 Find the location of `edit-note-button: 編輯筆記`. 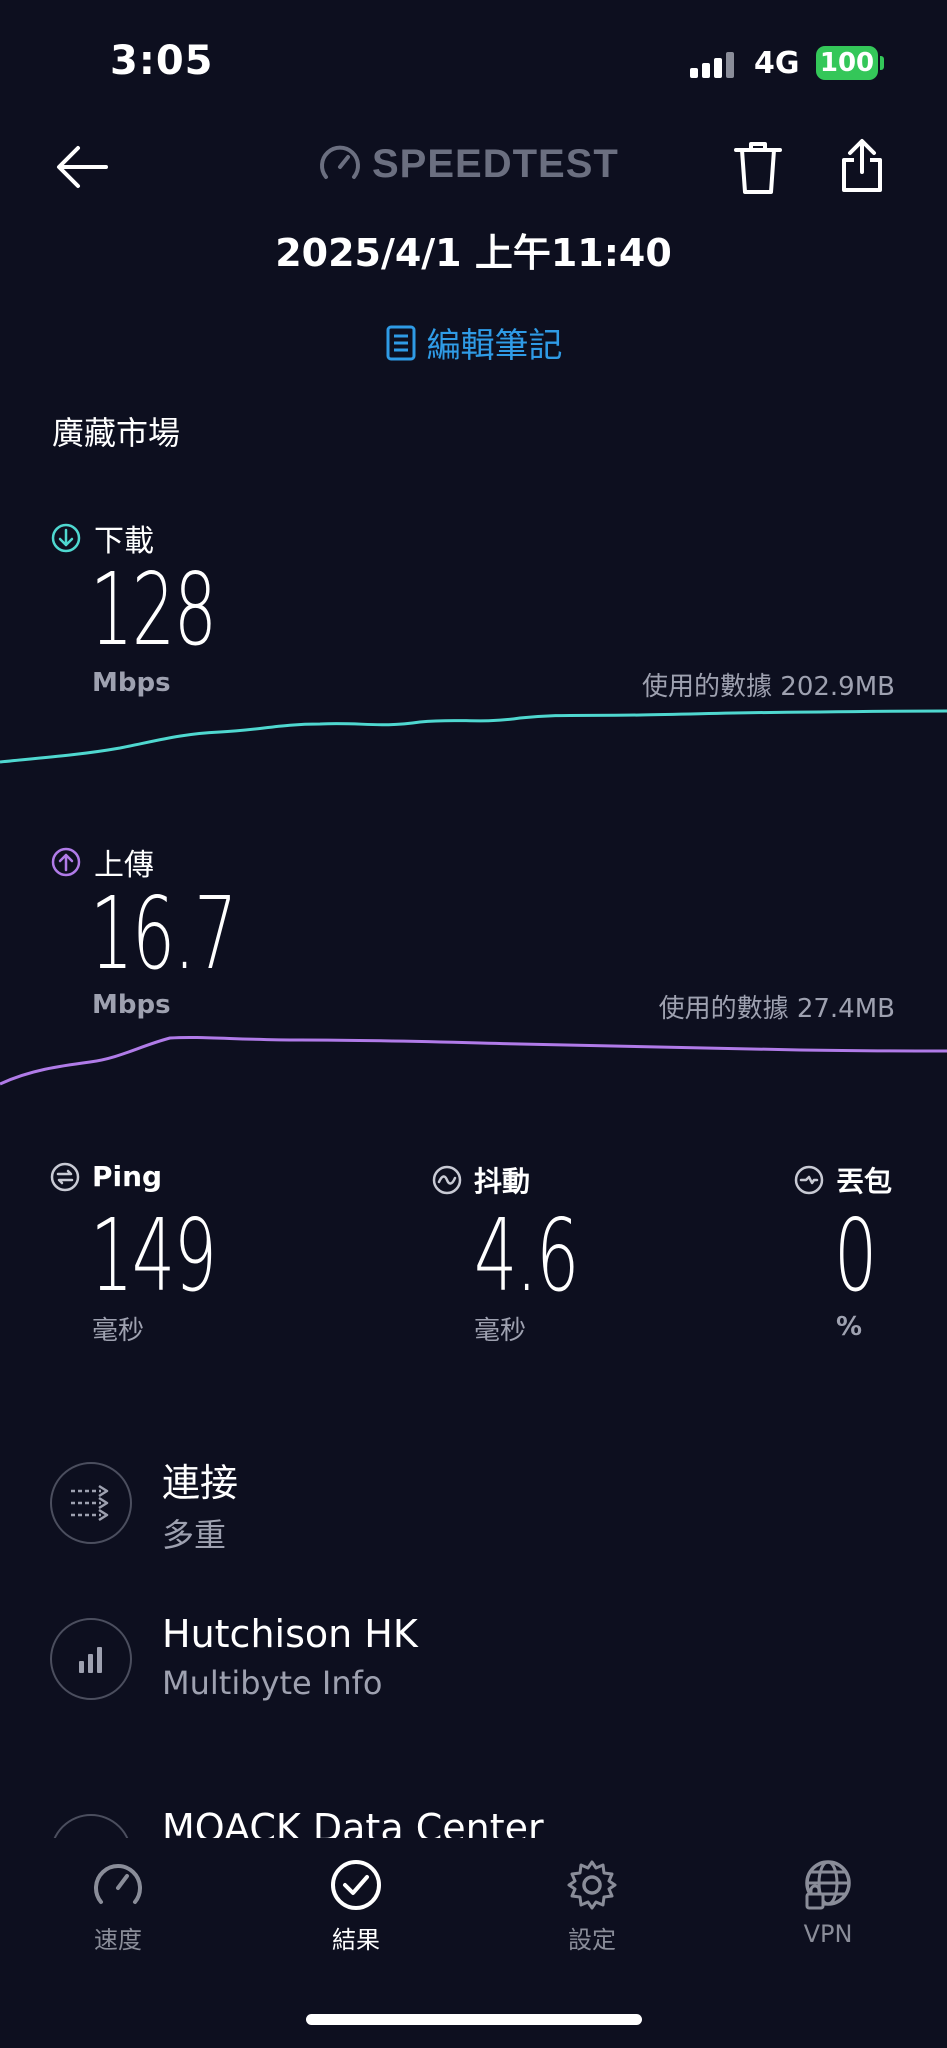

edit-note-button: 編輯筆記 is located at coordinates (473, 342).